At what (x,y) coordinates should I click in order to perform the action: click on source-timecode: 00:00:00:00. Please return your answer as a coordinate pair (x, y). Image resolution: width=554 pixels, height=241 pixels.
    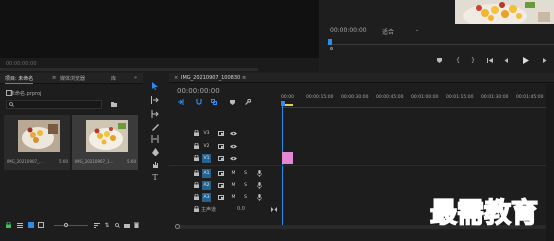
    Looking at the image, I should click on (21, 64).